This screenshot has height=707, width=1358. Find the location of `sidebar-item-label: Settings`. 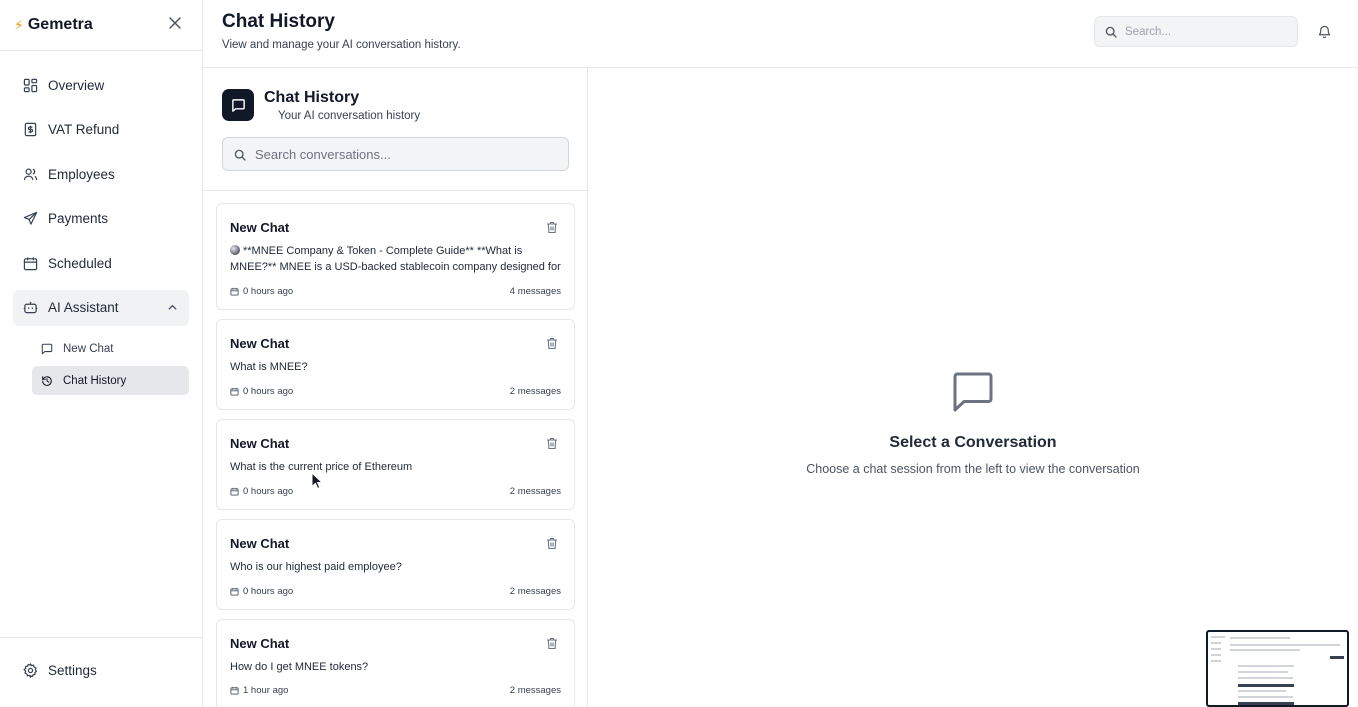

sidebar-item-label: Settings is located at coordinates (72, 670).